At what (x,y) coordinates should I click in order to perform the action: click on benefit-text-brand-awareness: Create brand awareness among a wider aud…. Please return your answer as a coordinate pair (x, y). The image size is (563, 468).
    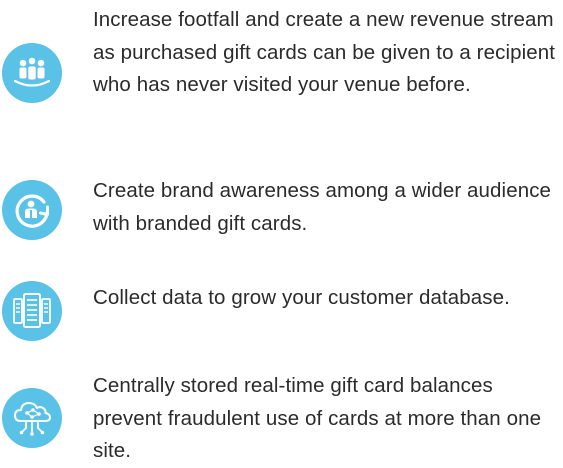
    Looking at the image, I should click on (322, 207).